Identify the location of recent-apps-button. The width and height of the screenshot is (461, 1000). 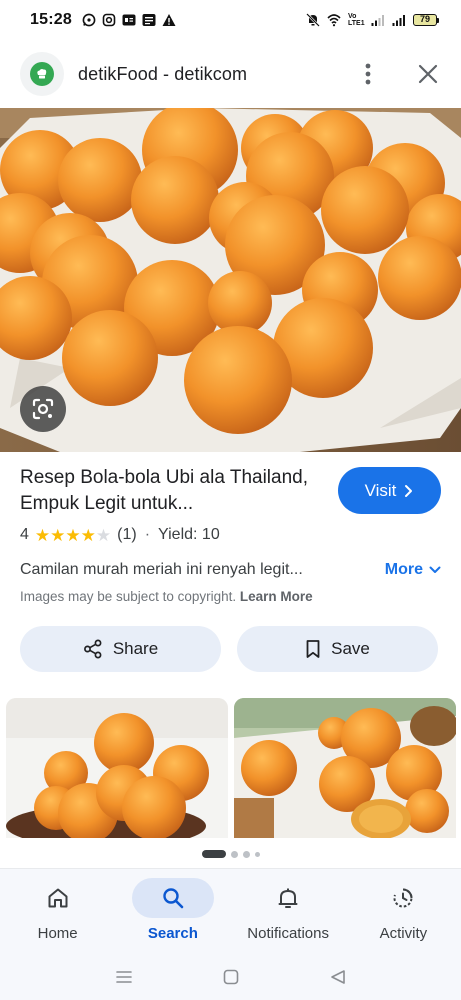
(124, 977).